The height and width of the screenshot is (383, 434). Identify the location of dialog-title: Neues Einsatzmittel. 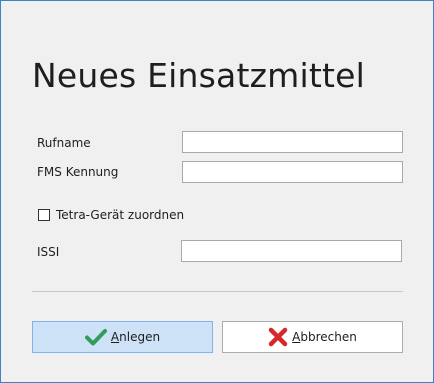
(198, 75).